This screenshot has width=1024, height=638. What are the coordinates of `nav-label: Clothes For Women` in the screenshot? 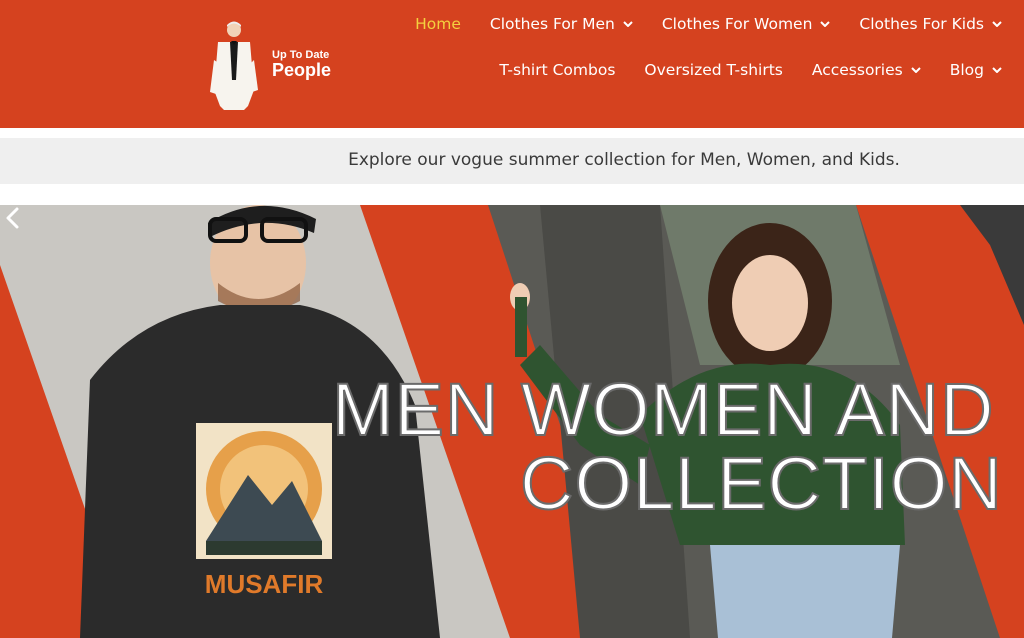 It's located at (737, 24).